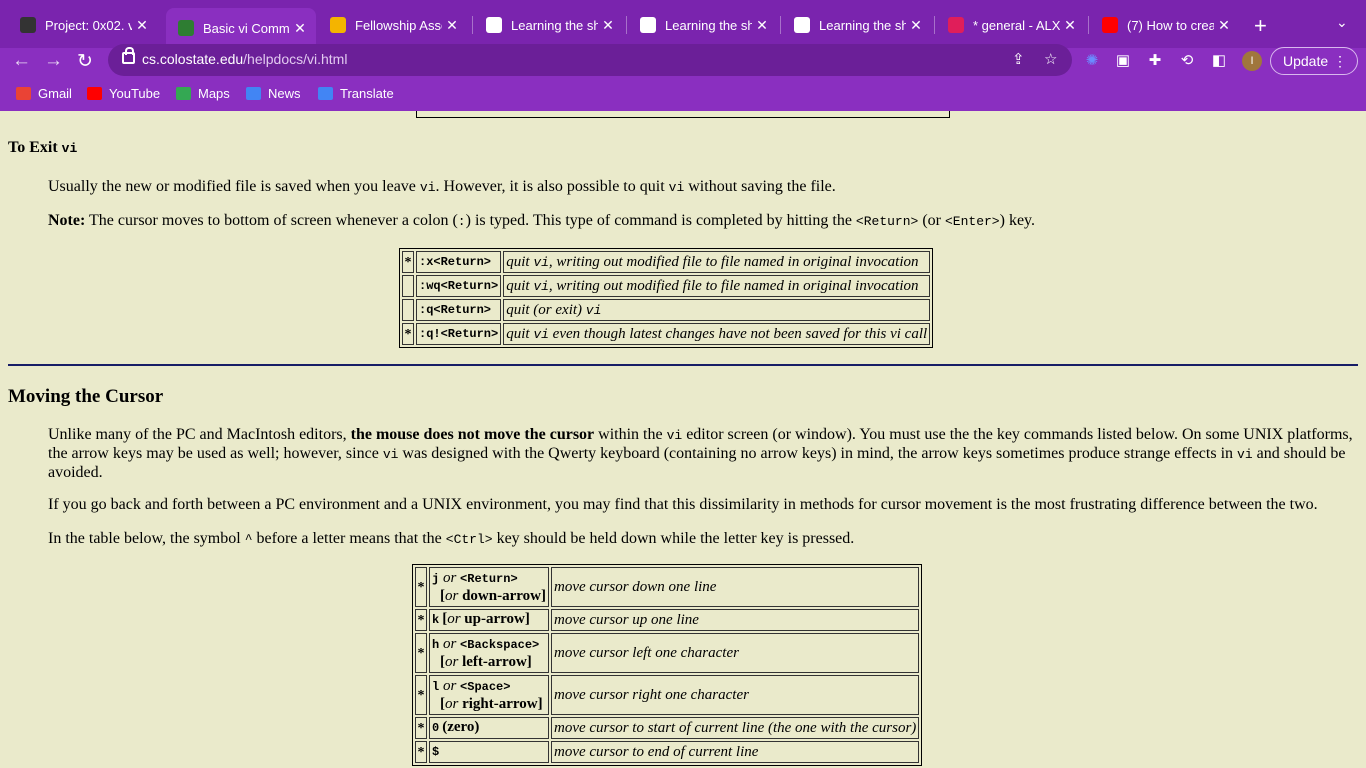 This screenshot has height=768, width=1366. Describe the element at coordinates (53, 61) in the screenshot. I see `forward-arrow-icon: →` at that location.